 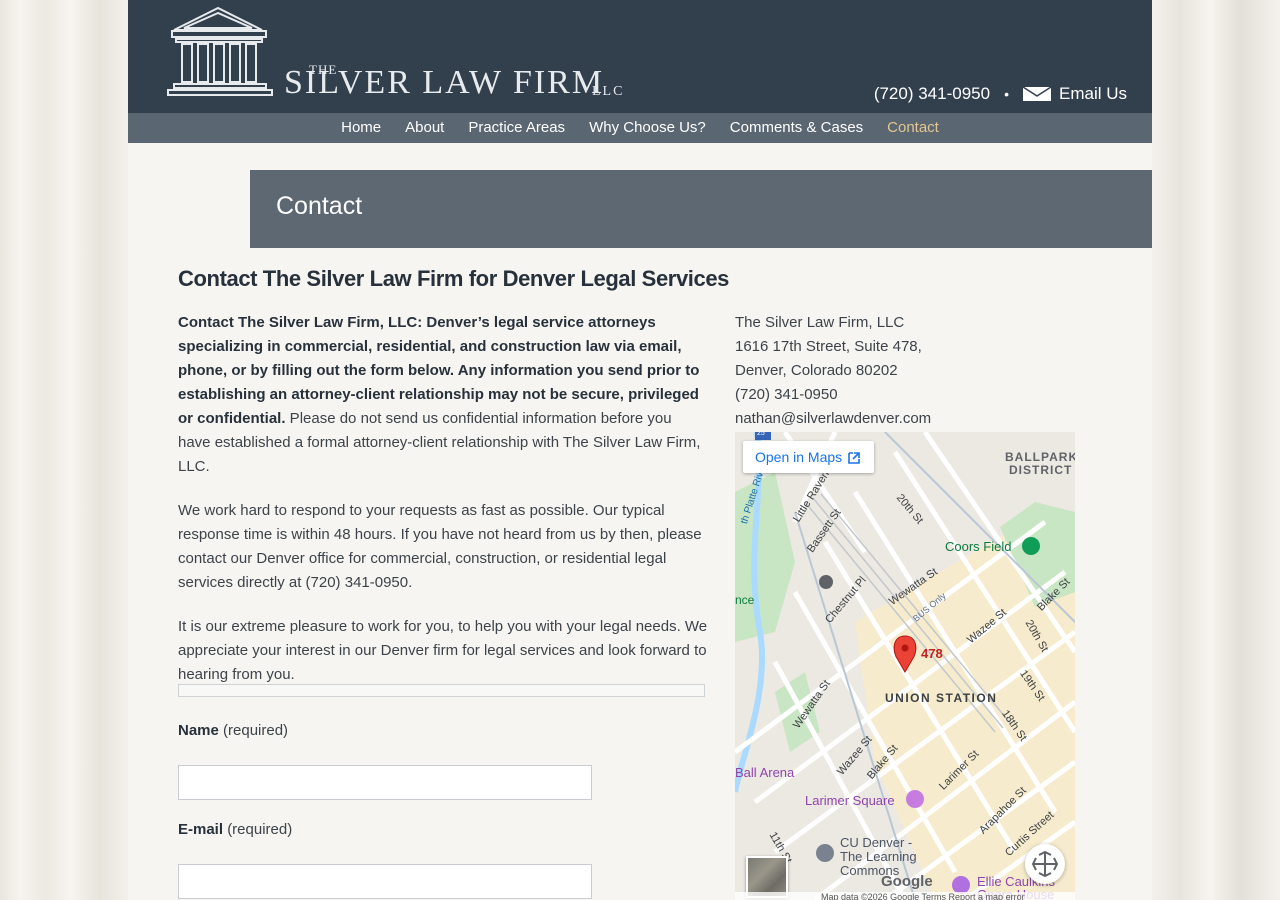 I want to click on nav-contact: Contact, so click(x=913, y=128).